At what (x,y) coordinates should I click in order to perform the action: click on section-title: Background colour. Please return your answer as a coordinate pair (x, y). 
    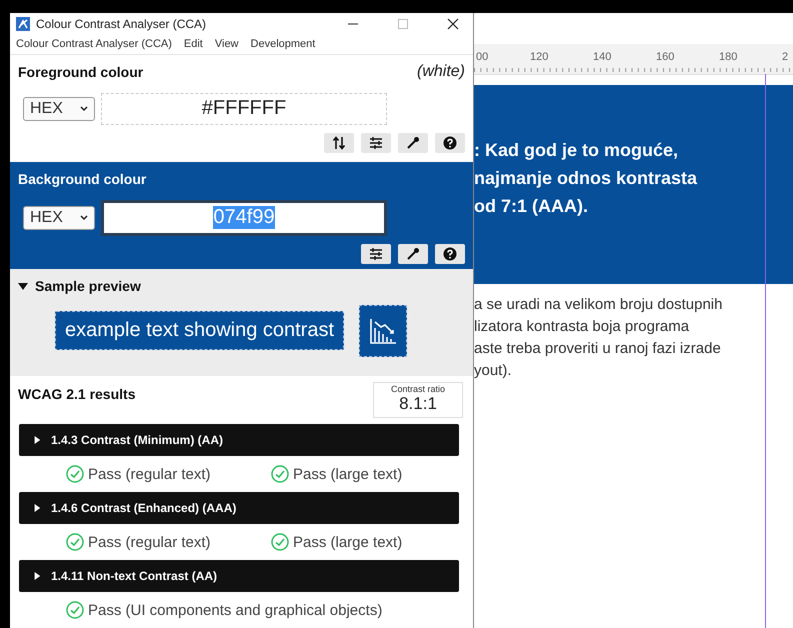
    Looking at the image, I should click on (82, 178).